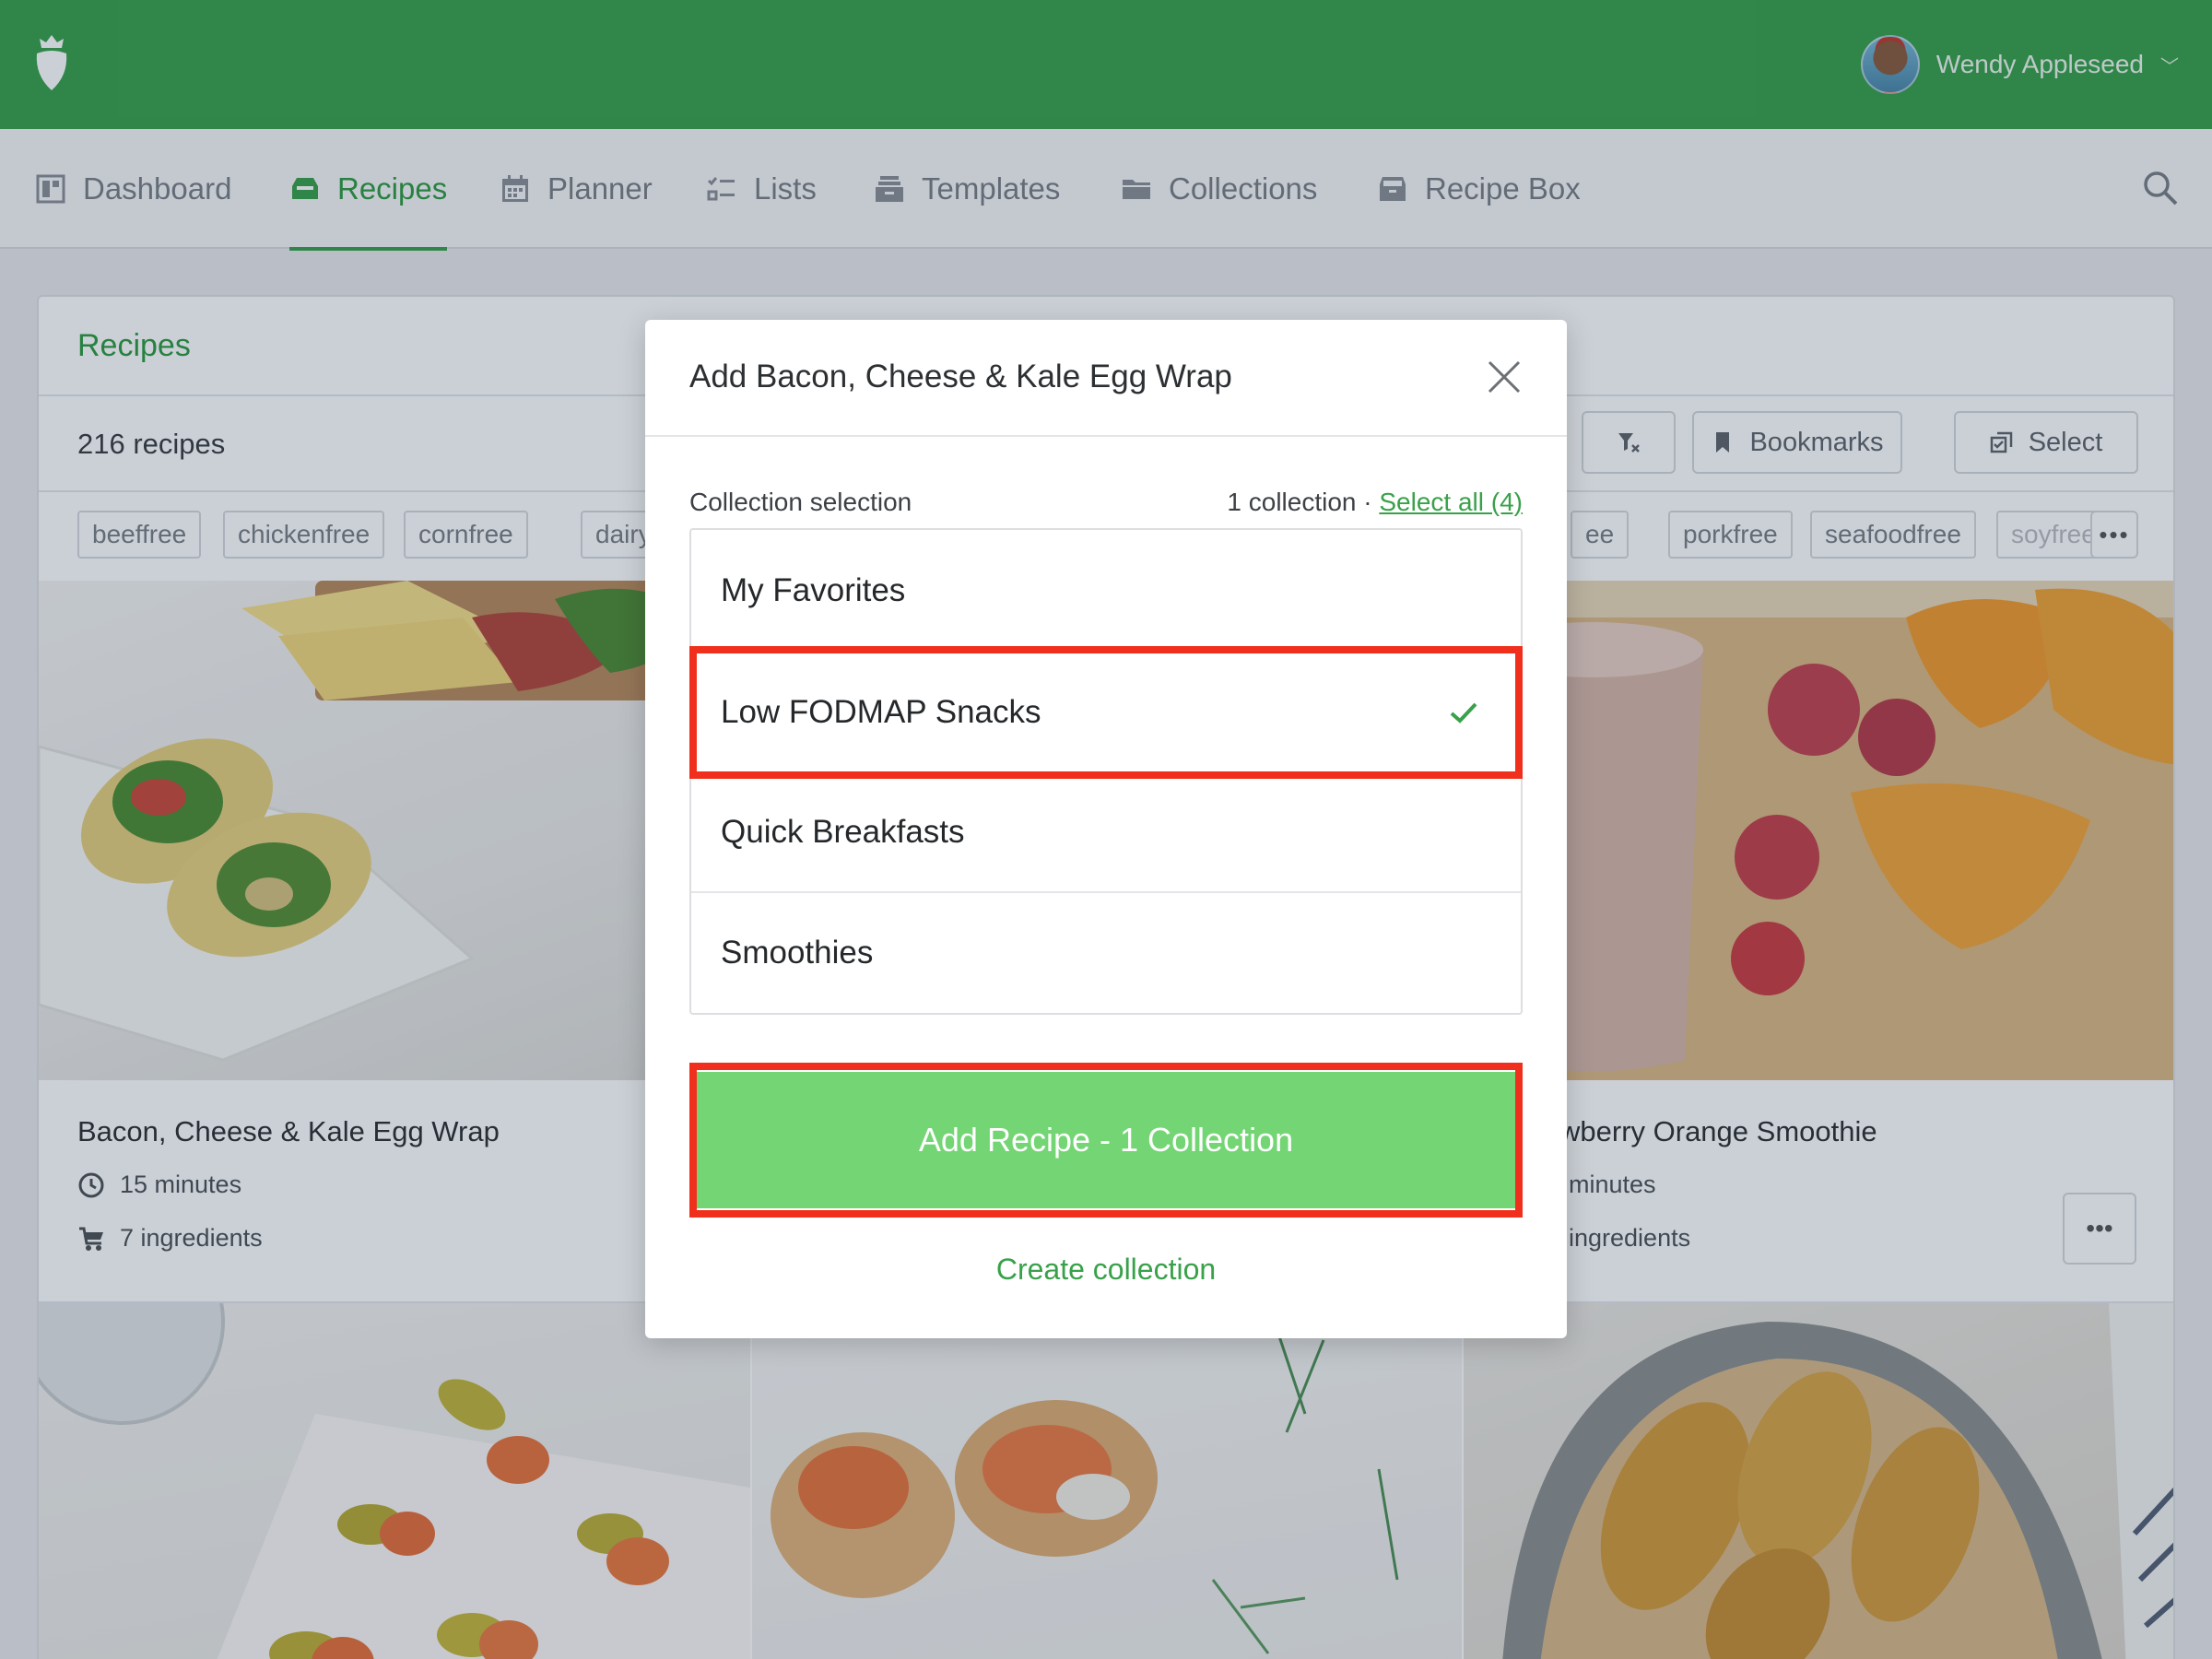 This screenshot has width=2212, height=1659. I want to click on checkmark-icon, so click(1463, 713).